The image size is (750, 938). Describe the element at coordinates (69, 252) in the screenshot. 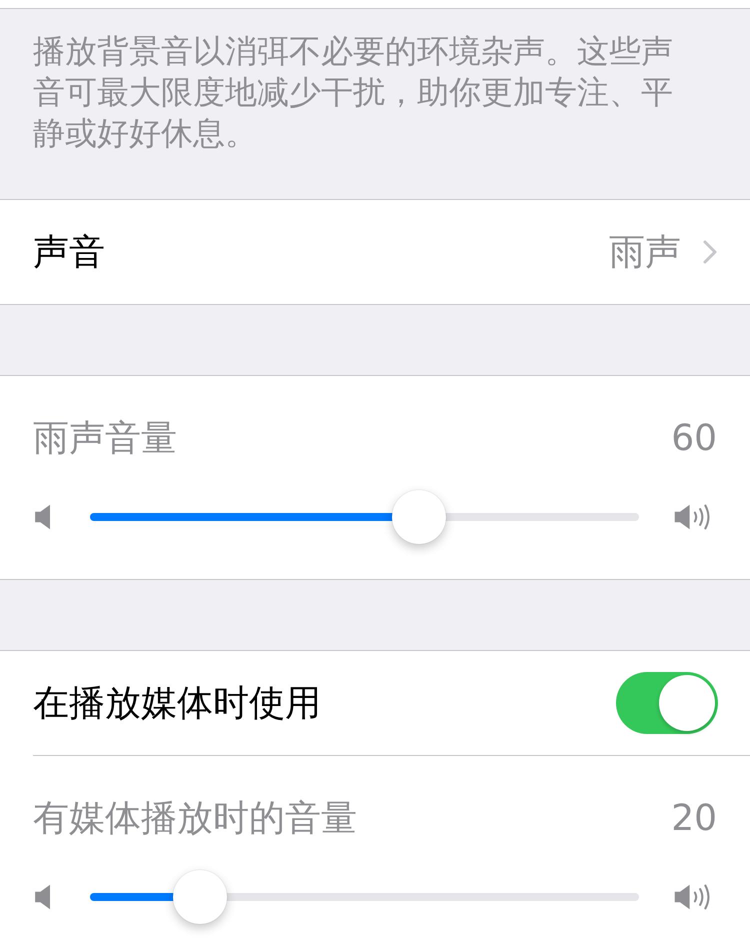

I see `row-label: 声音` at that location.